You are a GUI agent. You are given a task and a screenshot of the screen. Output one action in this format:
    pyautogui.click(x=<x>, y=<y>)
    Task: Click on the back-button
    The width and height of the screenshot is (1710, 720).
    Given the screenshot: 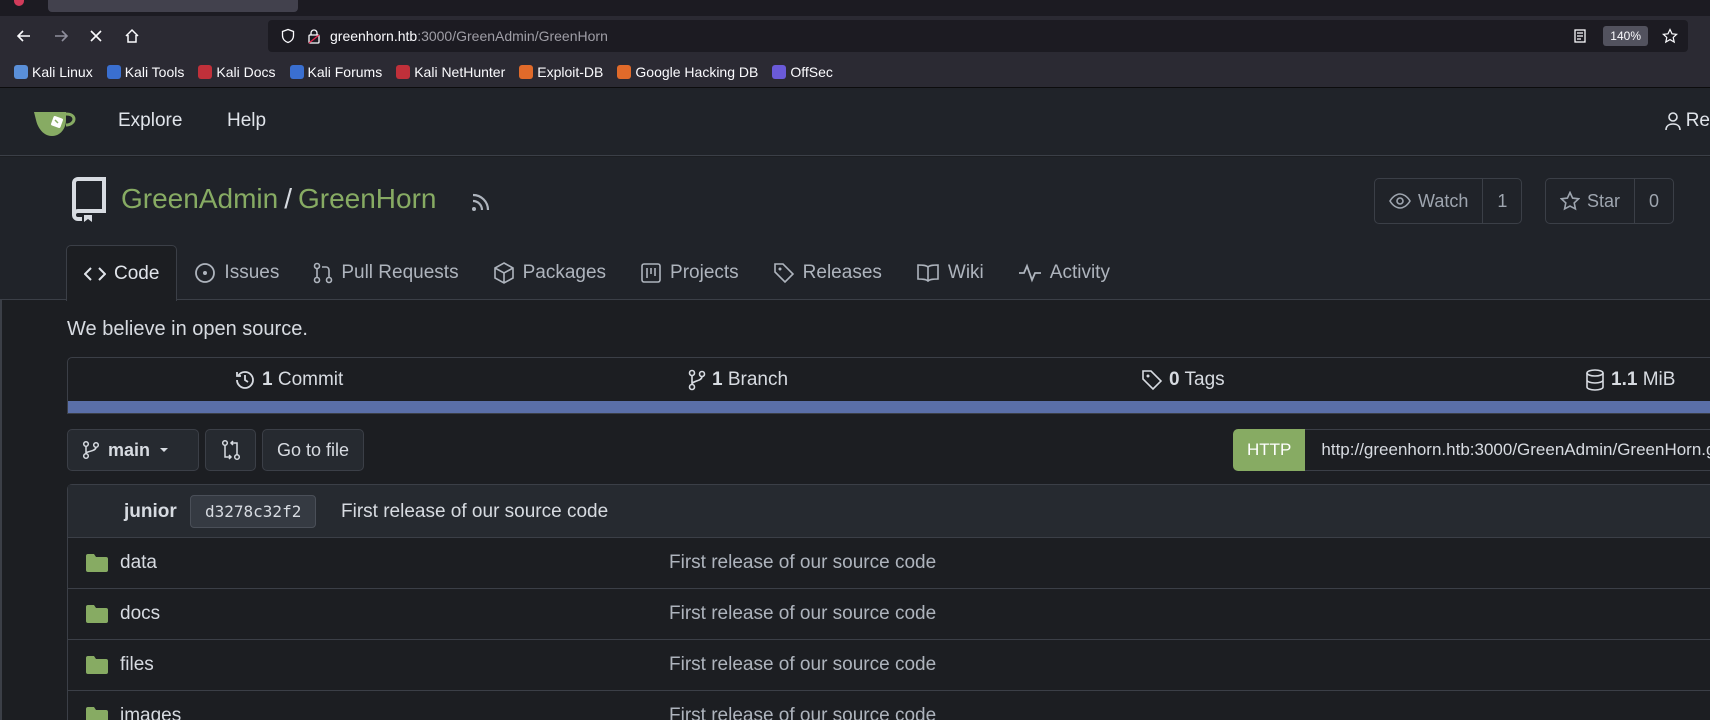 What is the action you would take?
    pyautogui.click(x=24, y=36)
    